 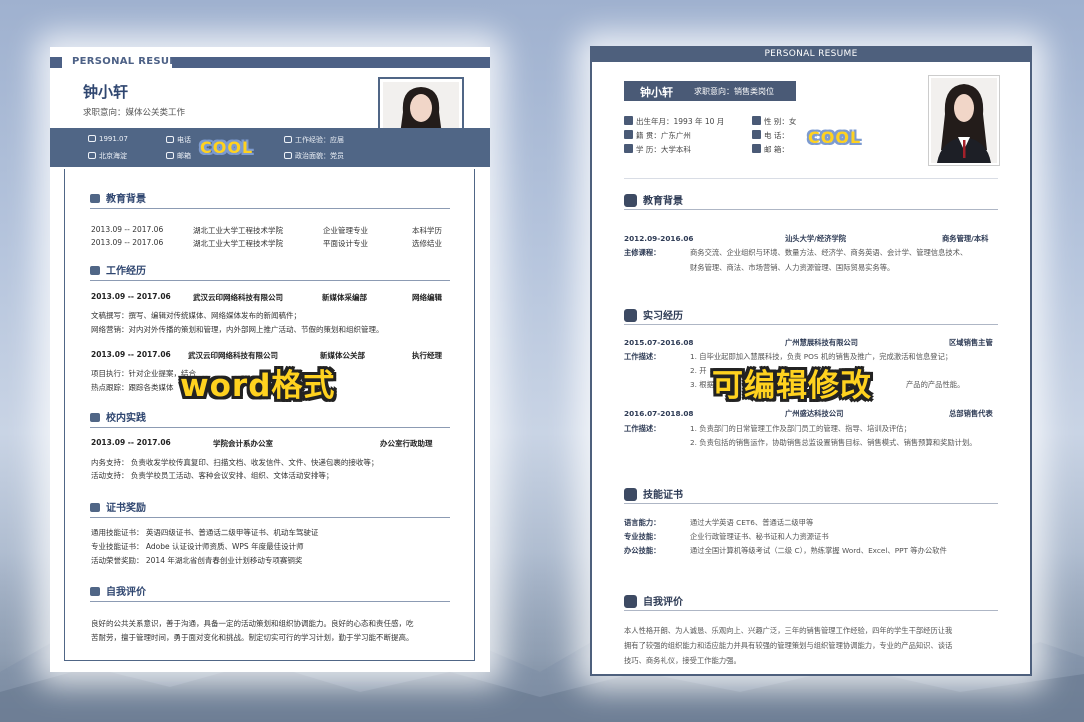 I want to click on section-work: 工作经历, so click(x=270, y=271).